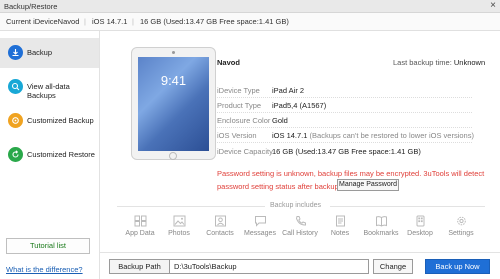 This screenshot has width=500, height=279. Describe the element at coordinates (381, 233) in the screenshot. I see `include-label: Bookmarks` at that location.